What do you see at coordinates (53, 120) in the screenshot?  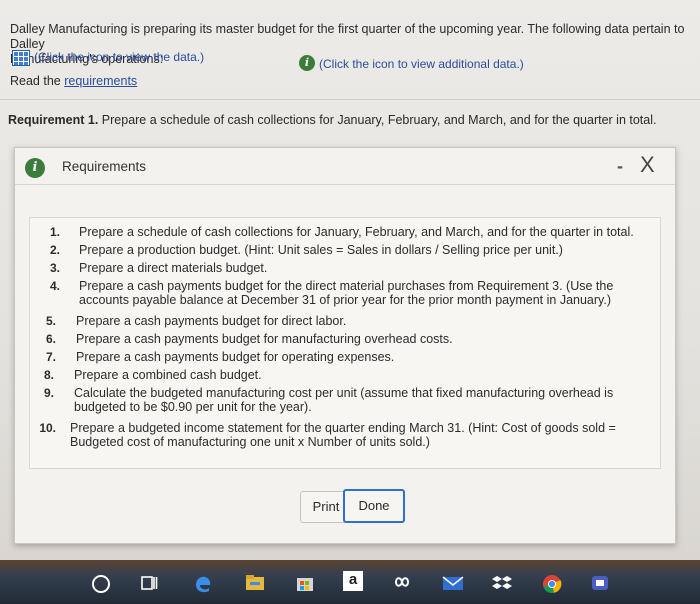 I see `requirement-1-label: Requirement 1.` at bounding box center [53, 120].